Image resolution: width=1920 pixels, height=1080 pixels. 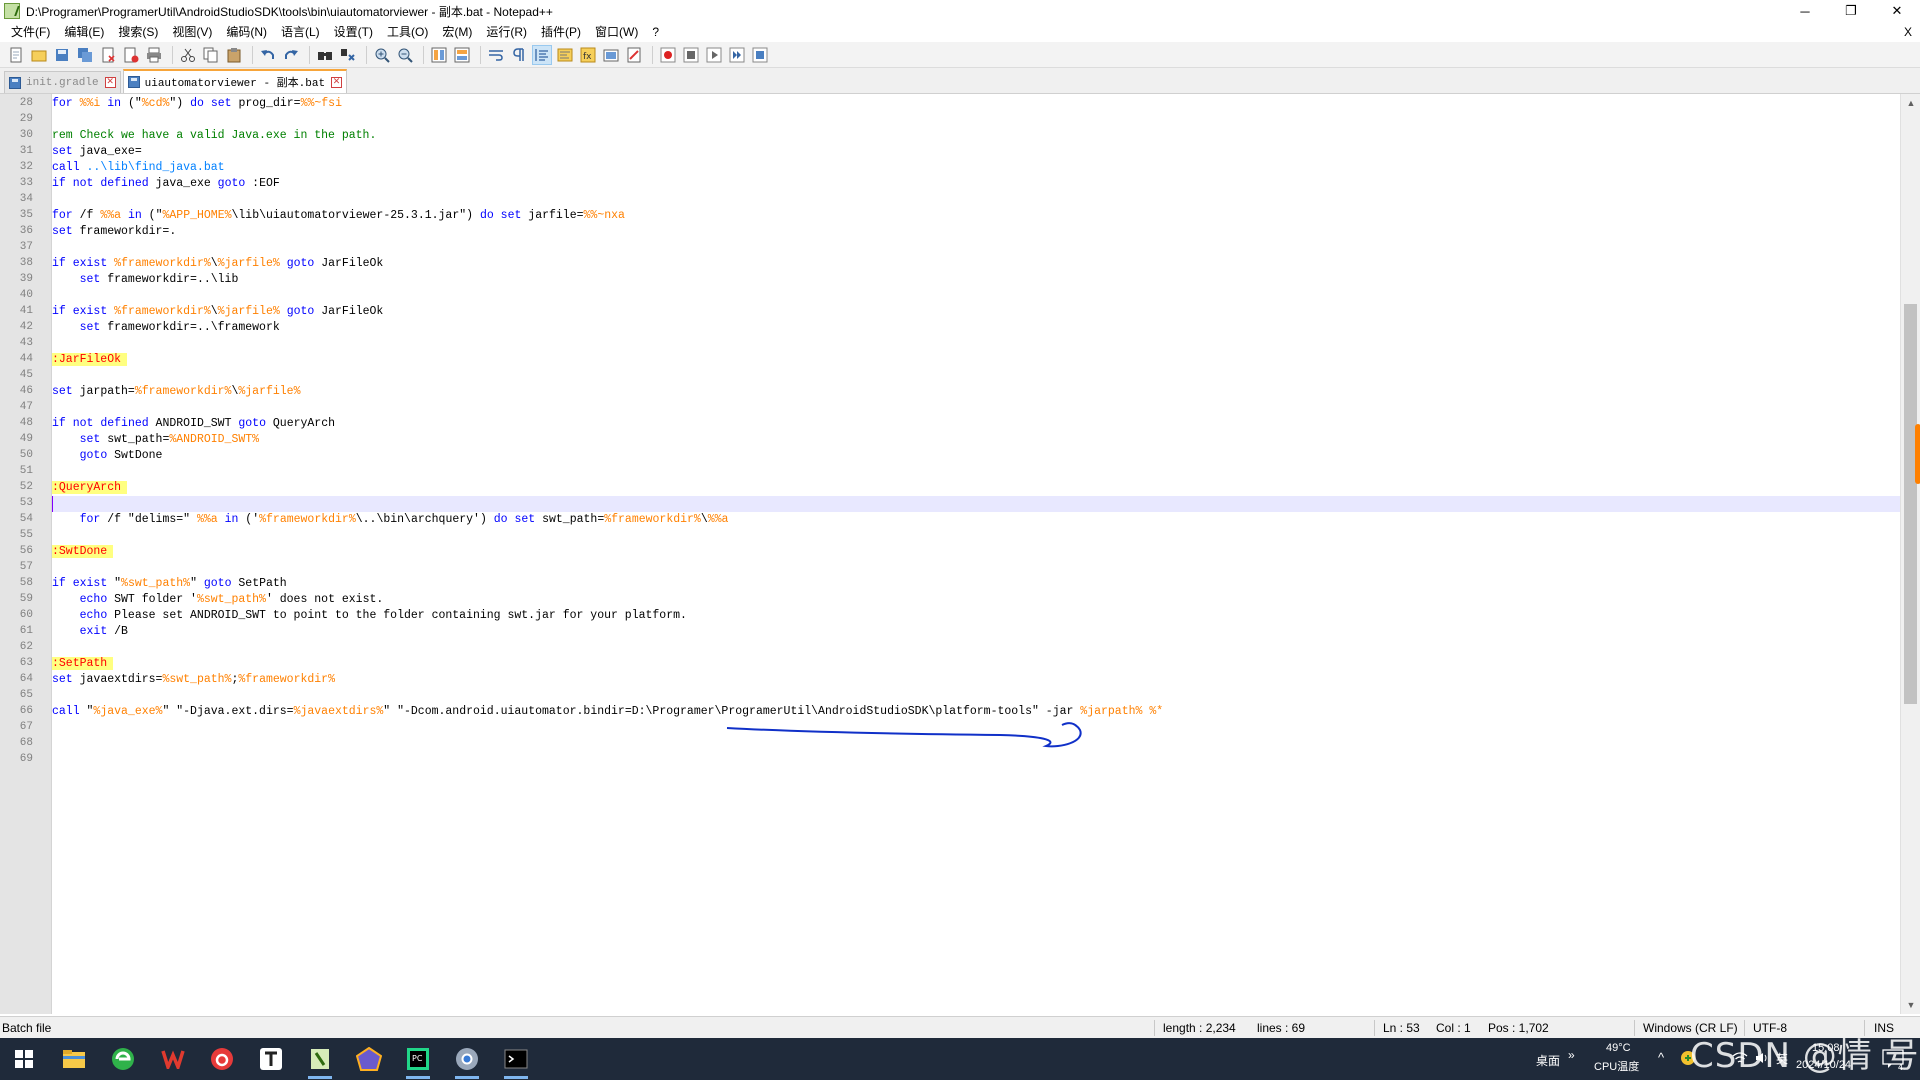 What do you see at coordinates (976, 152) in the screenshot?
I see `code-line: set java_exe=` at bounding box center [976, 152].